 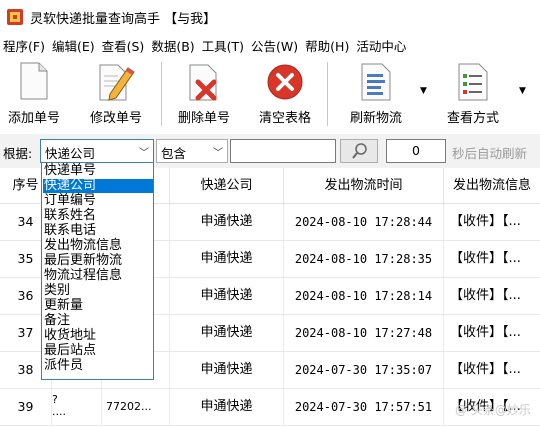 I want to click on filter-label: 根据:, so click(x=18, y=153).